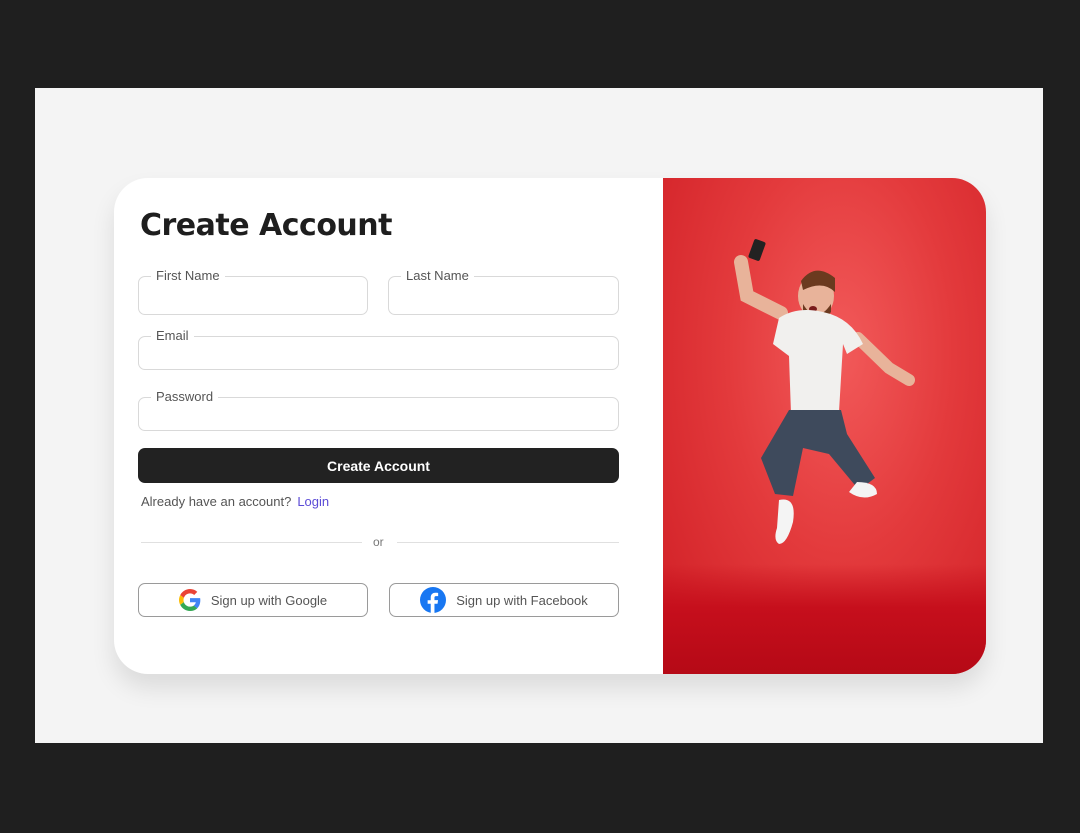 This screenshot has width=1080, height=833. I want to click on facebook-signup-label: Sign up with Facebook, so click(522, 600).